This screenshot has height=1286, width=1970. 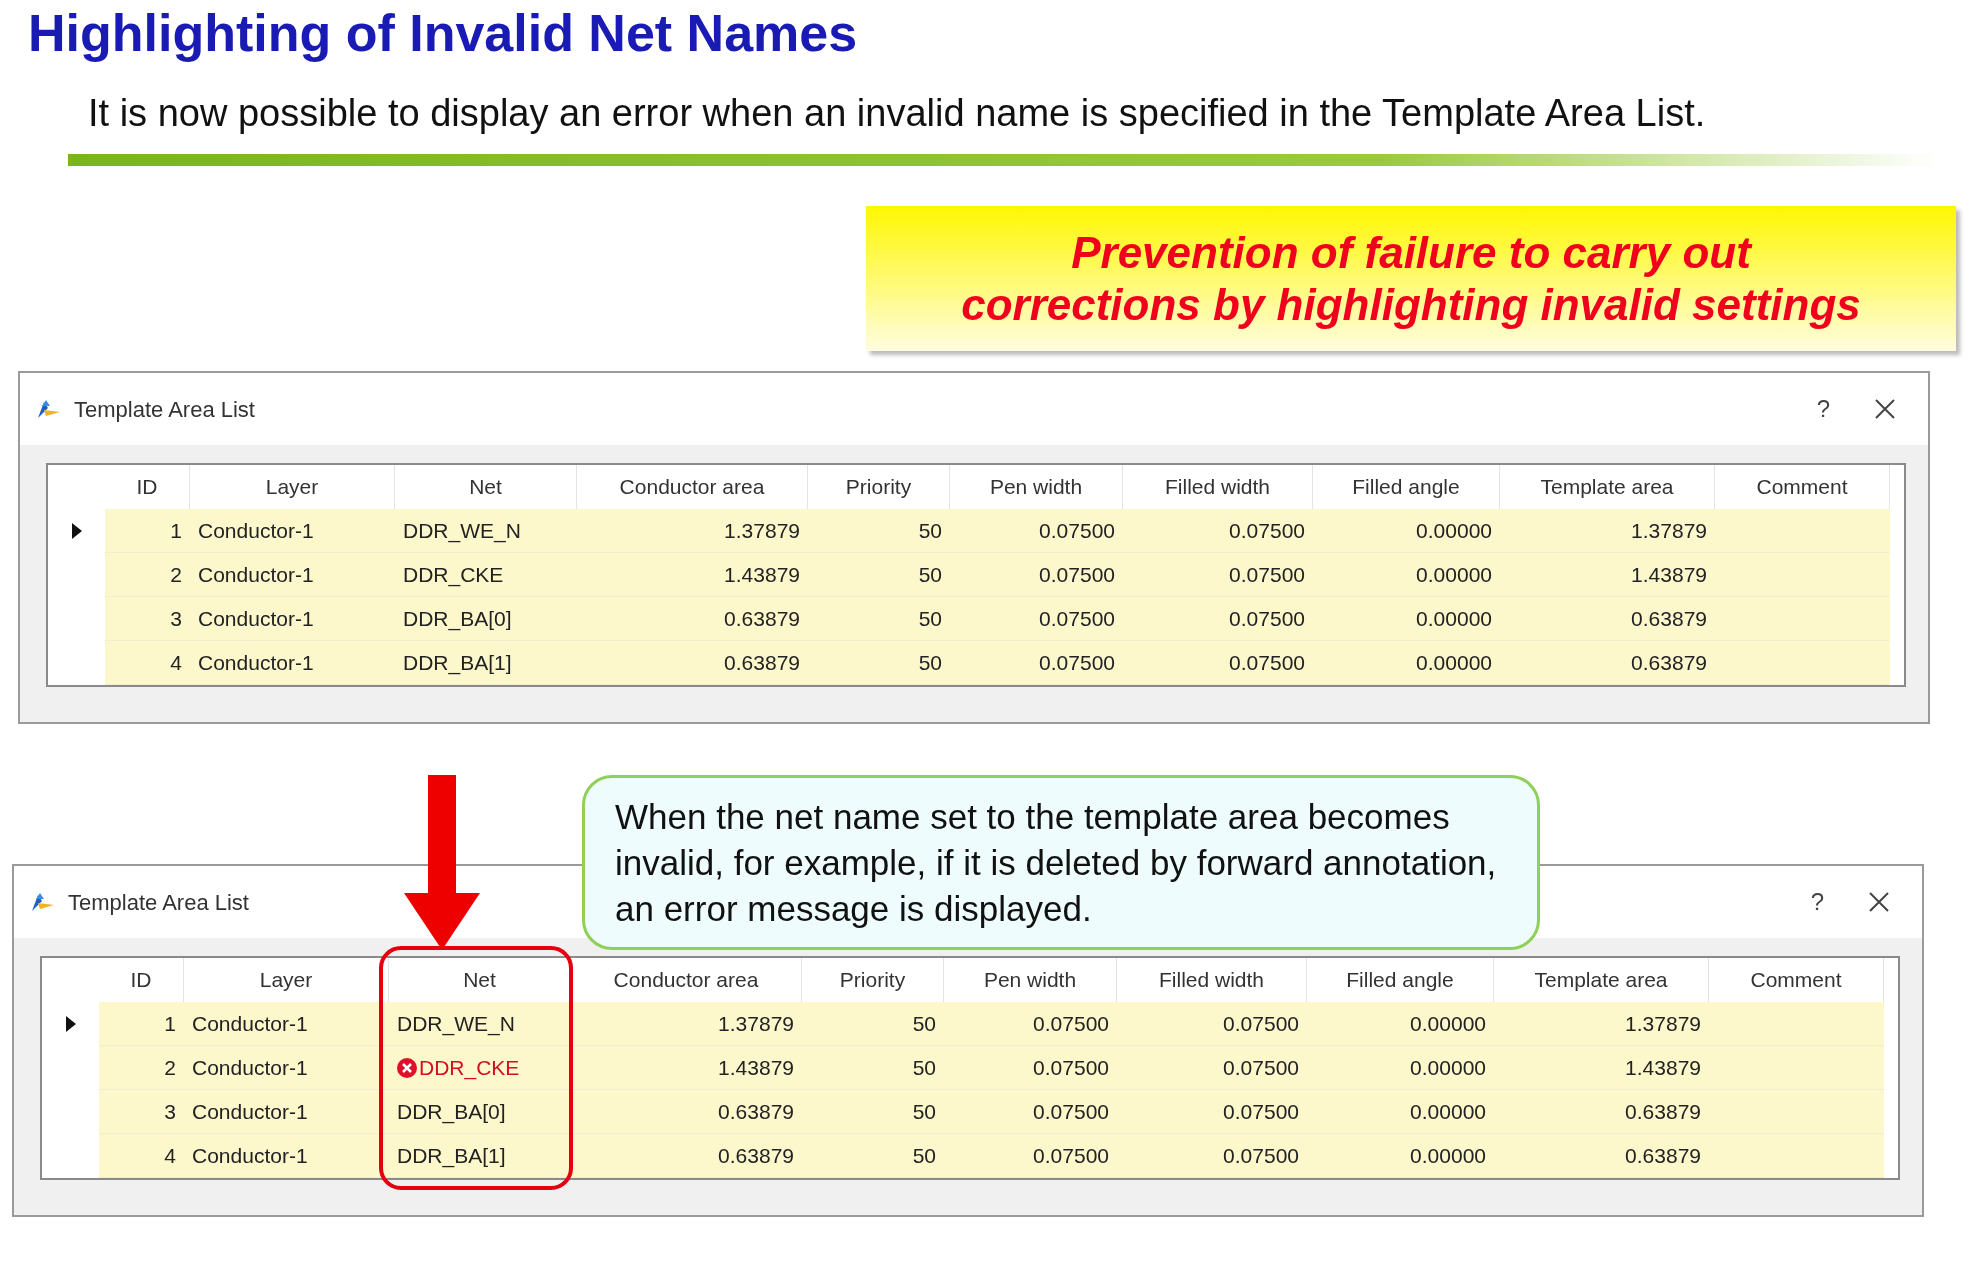 What do you see at coordinates (1056, 862) in the screenshot?
I see `note-text: When the net name set to the template area becomes invalid, for example, if it is deleted by forward annotation, an error message is displayed.` at bounding box center [1056, 862].